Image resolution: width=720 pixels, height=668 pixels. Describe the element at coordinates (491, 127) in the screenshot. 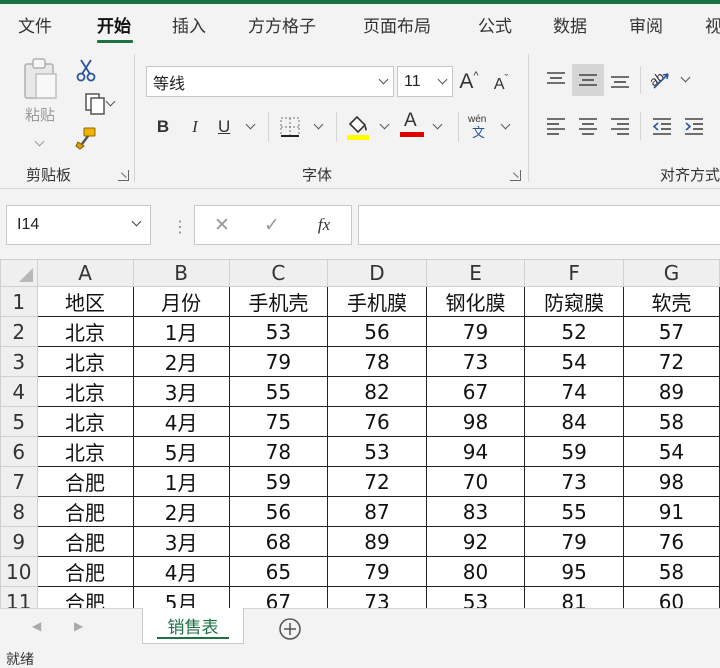

I see `phonetic-guide-button: wén 文` at that location.